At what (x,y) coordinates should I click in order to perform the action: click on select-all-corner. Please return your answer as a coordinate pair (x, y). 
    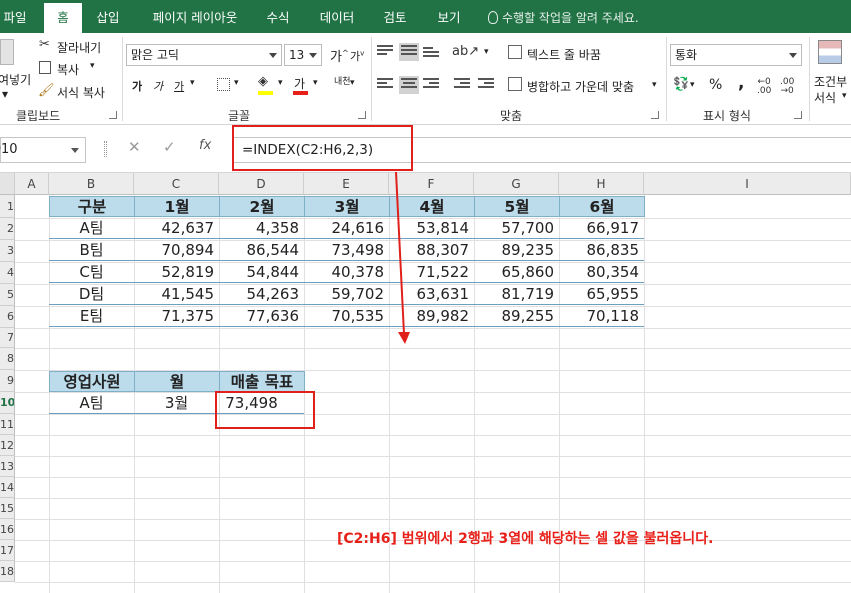
    Looking at the image, I should click on (7, 184).